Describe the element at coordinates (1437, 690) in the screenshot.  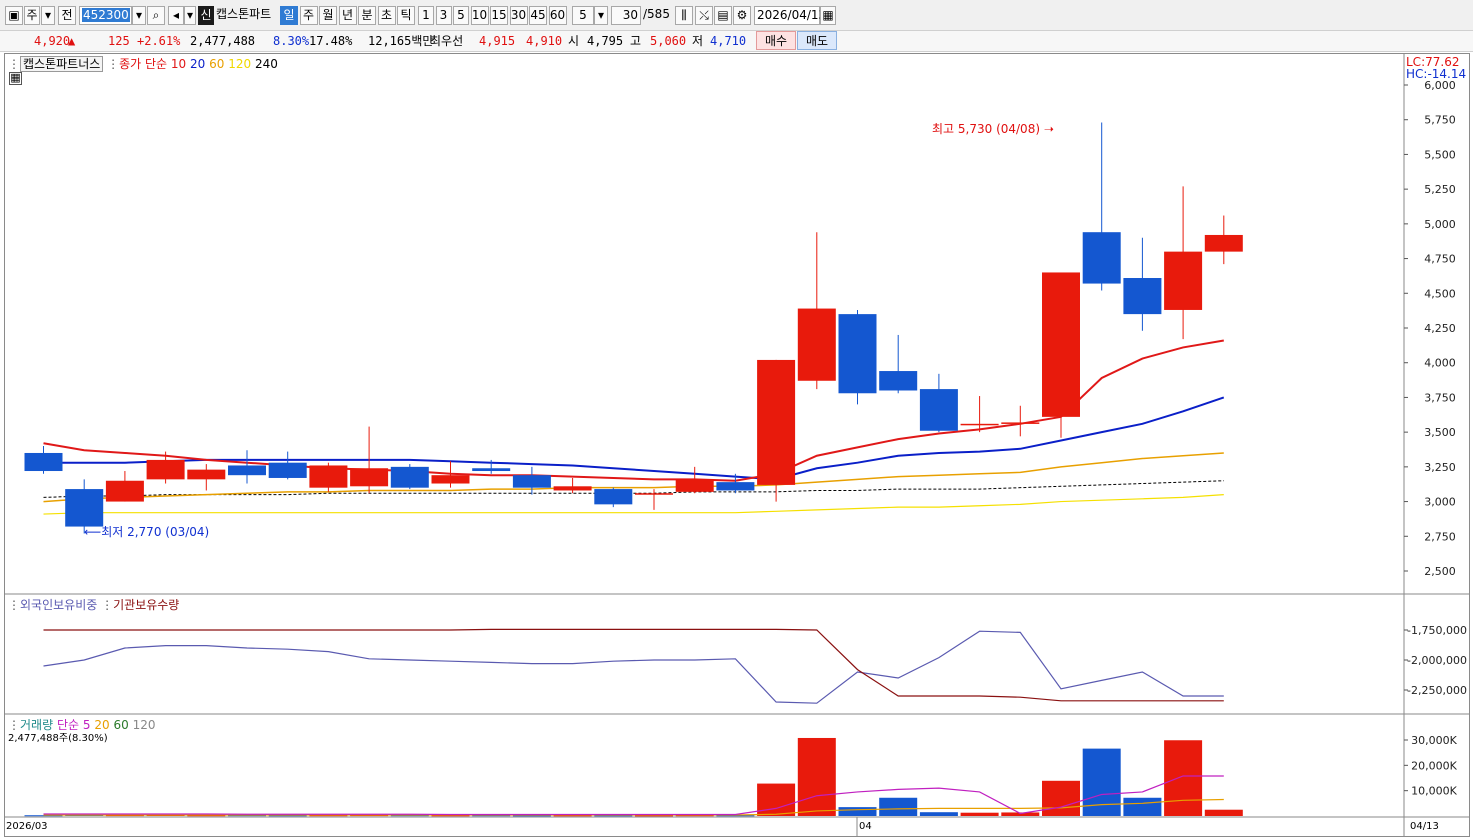
I see `y-tick-label: -2,250,000` at that location.